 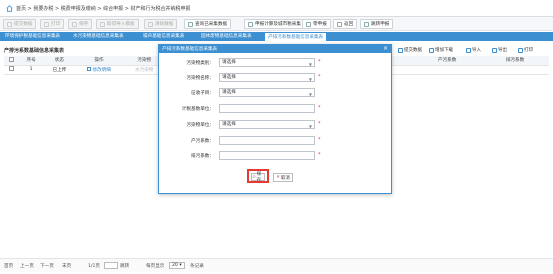 I want to click on jump-button: 跳转, so click(x=124, y=266).